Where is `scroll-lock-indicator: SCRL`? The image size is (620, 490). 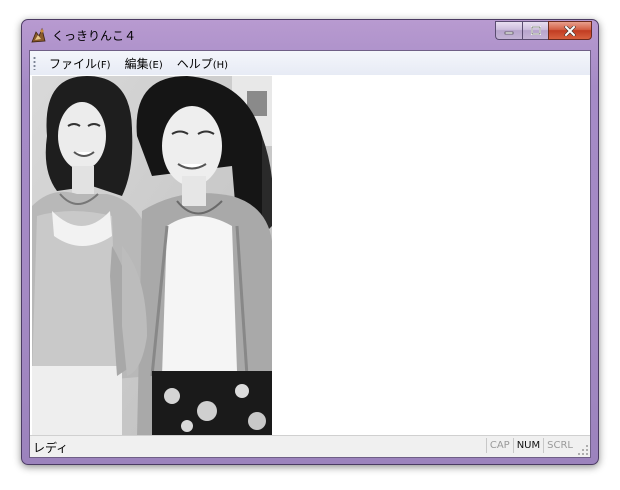
scroll-lock-indicator: SCRL is located at coordinates (559, 445).